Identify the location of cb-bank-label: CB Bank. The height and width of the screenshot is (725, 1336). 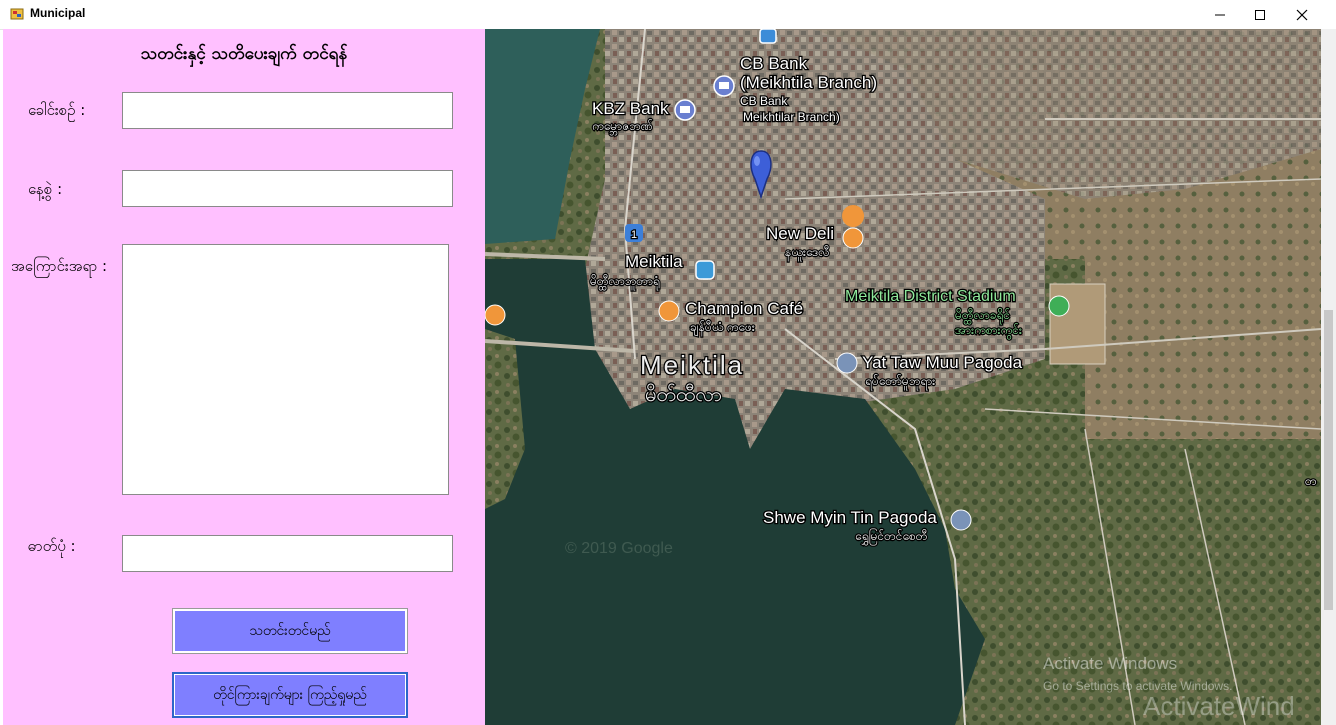
(774, 63).